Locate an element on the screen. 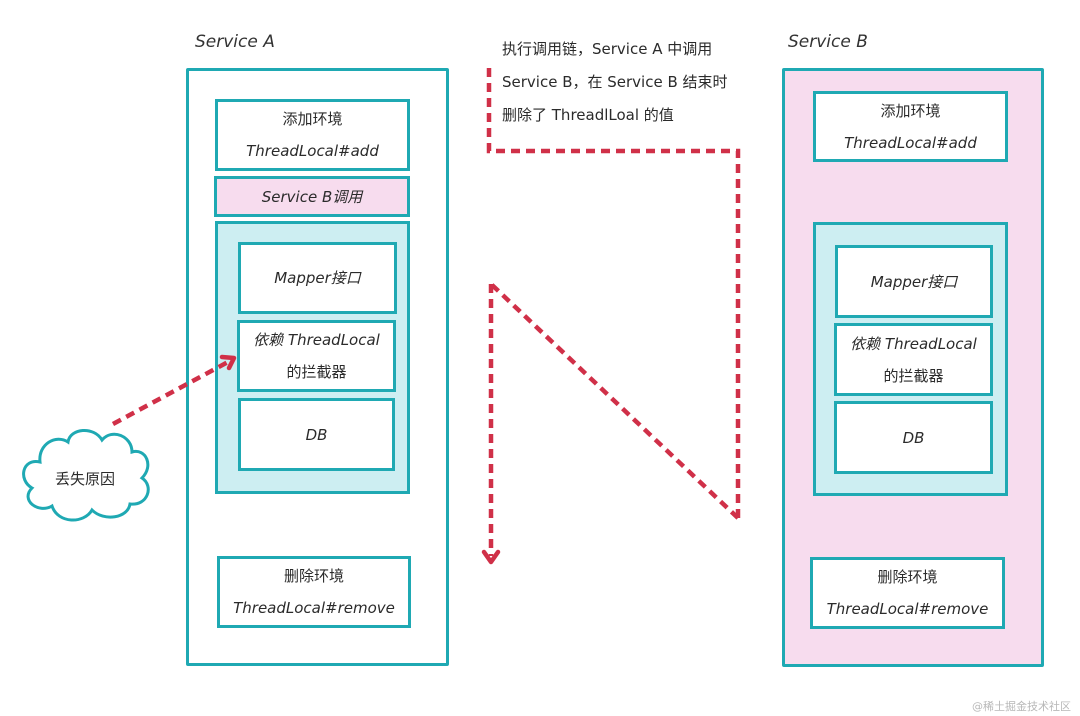 This screenshot has width=1080, height=716. call-path-upper is located at coordinates (613, 293).